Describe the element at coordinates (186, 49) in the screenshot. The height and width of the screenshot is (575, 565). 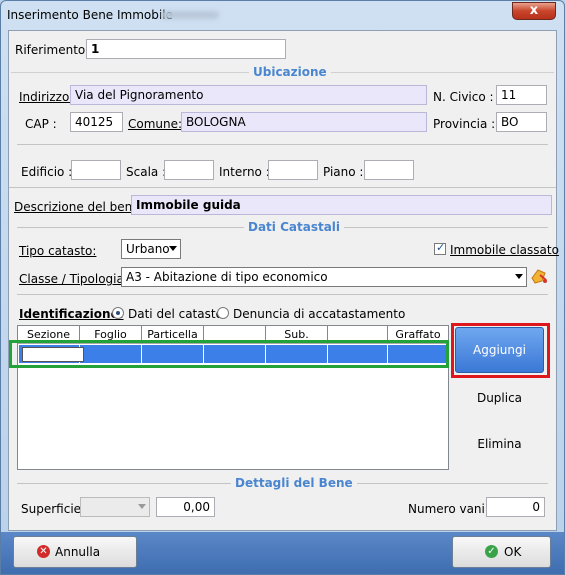
I see `riferimento-field: 1` at that location.